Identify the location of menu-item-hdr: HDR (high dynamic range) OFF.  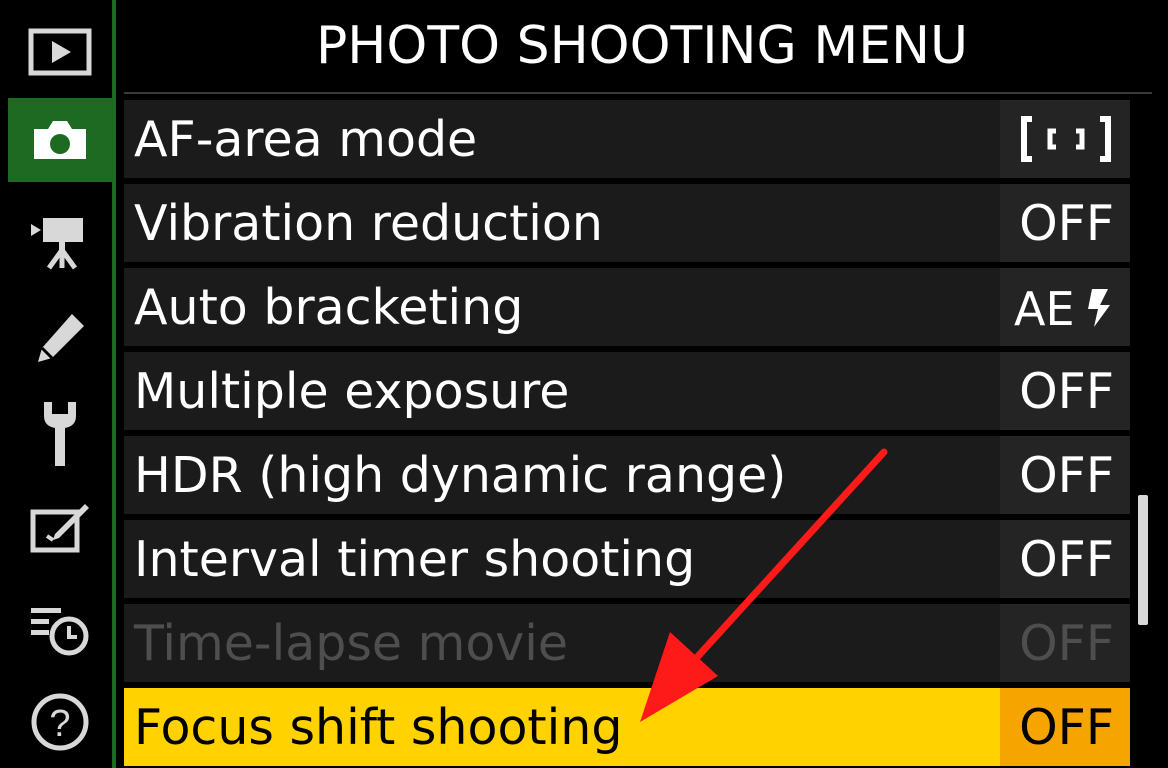
(627, 475).